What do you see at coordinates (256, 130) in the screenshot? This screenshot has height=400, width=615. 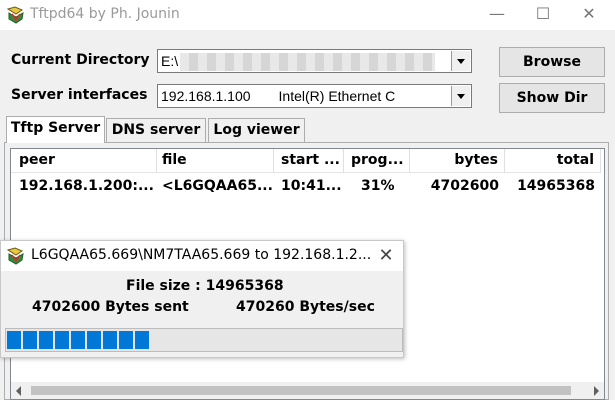 I see `tab-log-viewer: Log viewer` at bounding box center [256, 130].